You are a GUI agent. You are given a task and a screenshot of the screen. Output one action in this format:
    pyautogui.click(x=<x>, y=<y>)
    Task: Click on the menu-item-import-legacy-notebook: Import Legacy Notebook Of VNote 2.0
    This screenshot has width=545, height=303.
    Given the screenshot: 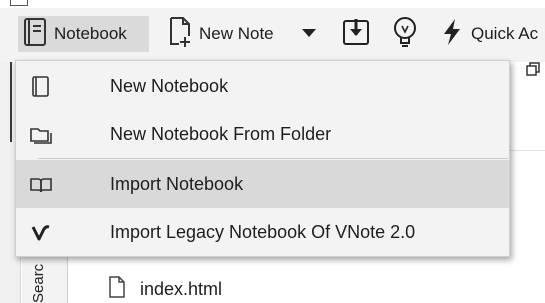 What is the action you would take?
    pyautogui.click(x=262, y=232)
    